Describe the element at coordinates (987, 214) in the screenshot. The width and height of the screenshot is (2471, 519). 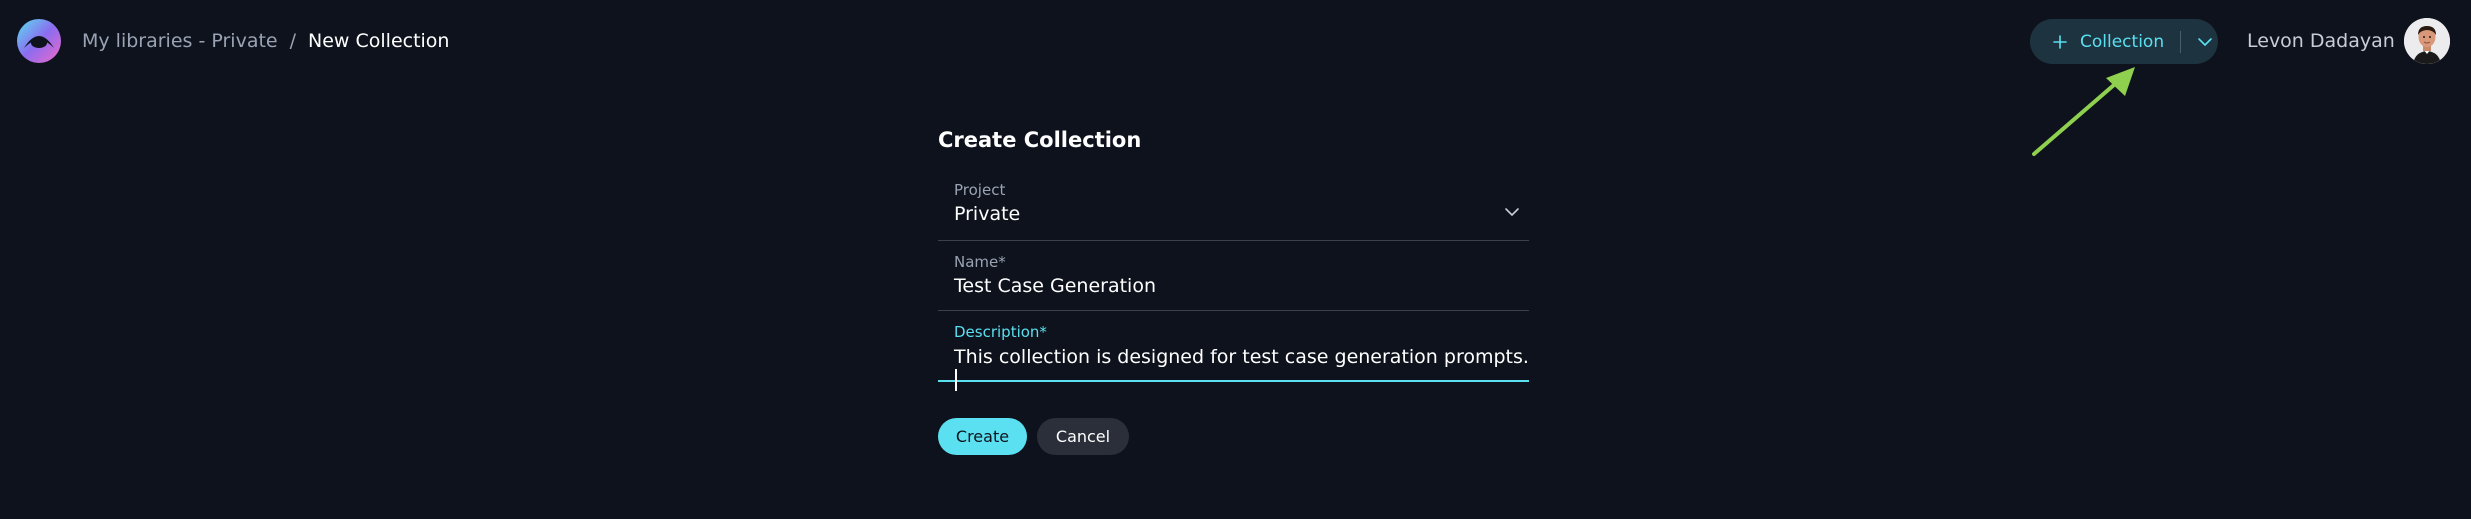
I see `project-value: Private` at that location.